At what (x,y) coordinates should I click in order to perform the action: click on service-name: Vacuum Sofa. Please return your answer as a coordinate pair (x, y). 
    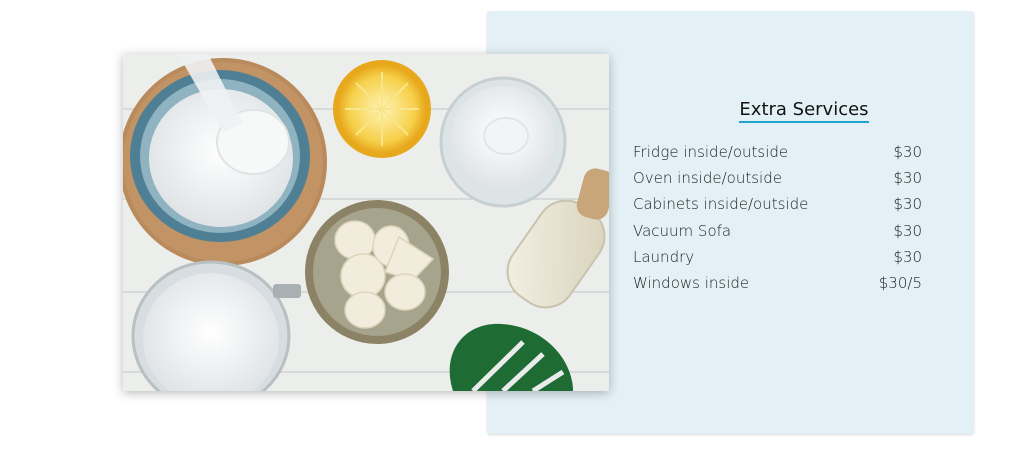
    Looking at the image, I should click on (682, 230).